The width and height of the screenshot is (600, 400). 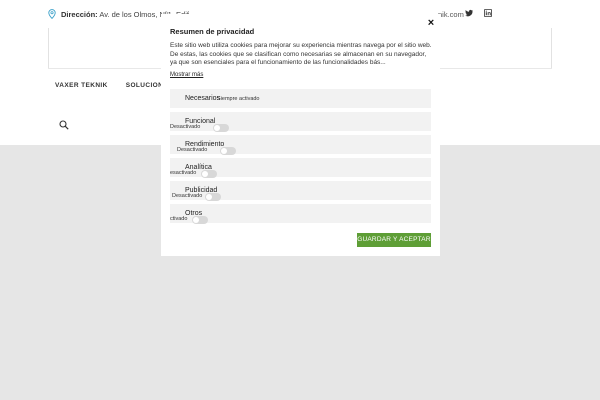 I want to click on category-toggle-rendimiento, so click(x=228, y=151).